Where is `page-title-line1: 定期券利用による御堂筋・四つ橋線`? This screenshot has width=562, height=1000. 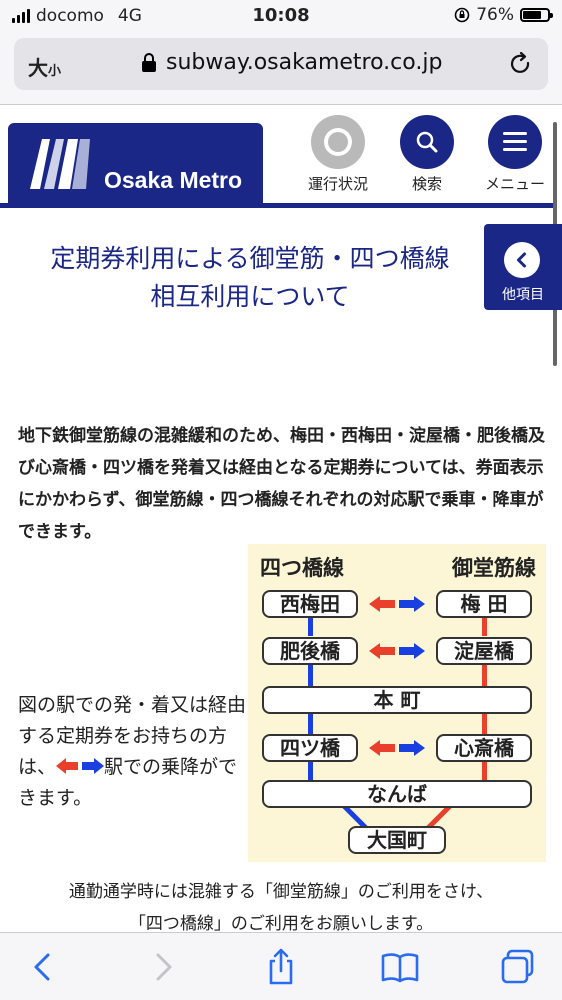 page-title-line1: 定期券利用による御堂筋・四つ橋線 is located at coordinates (250, 258).